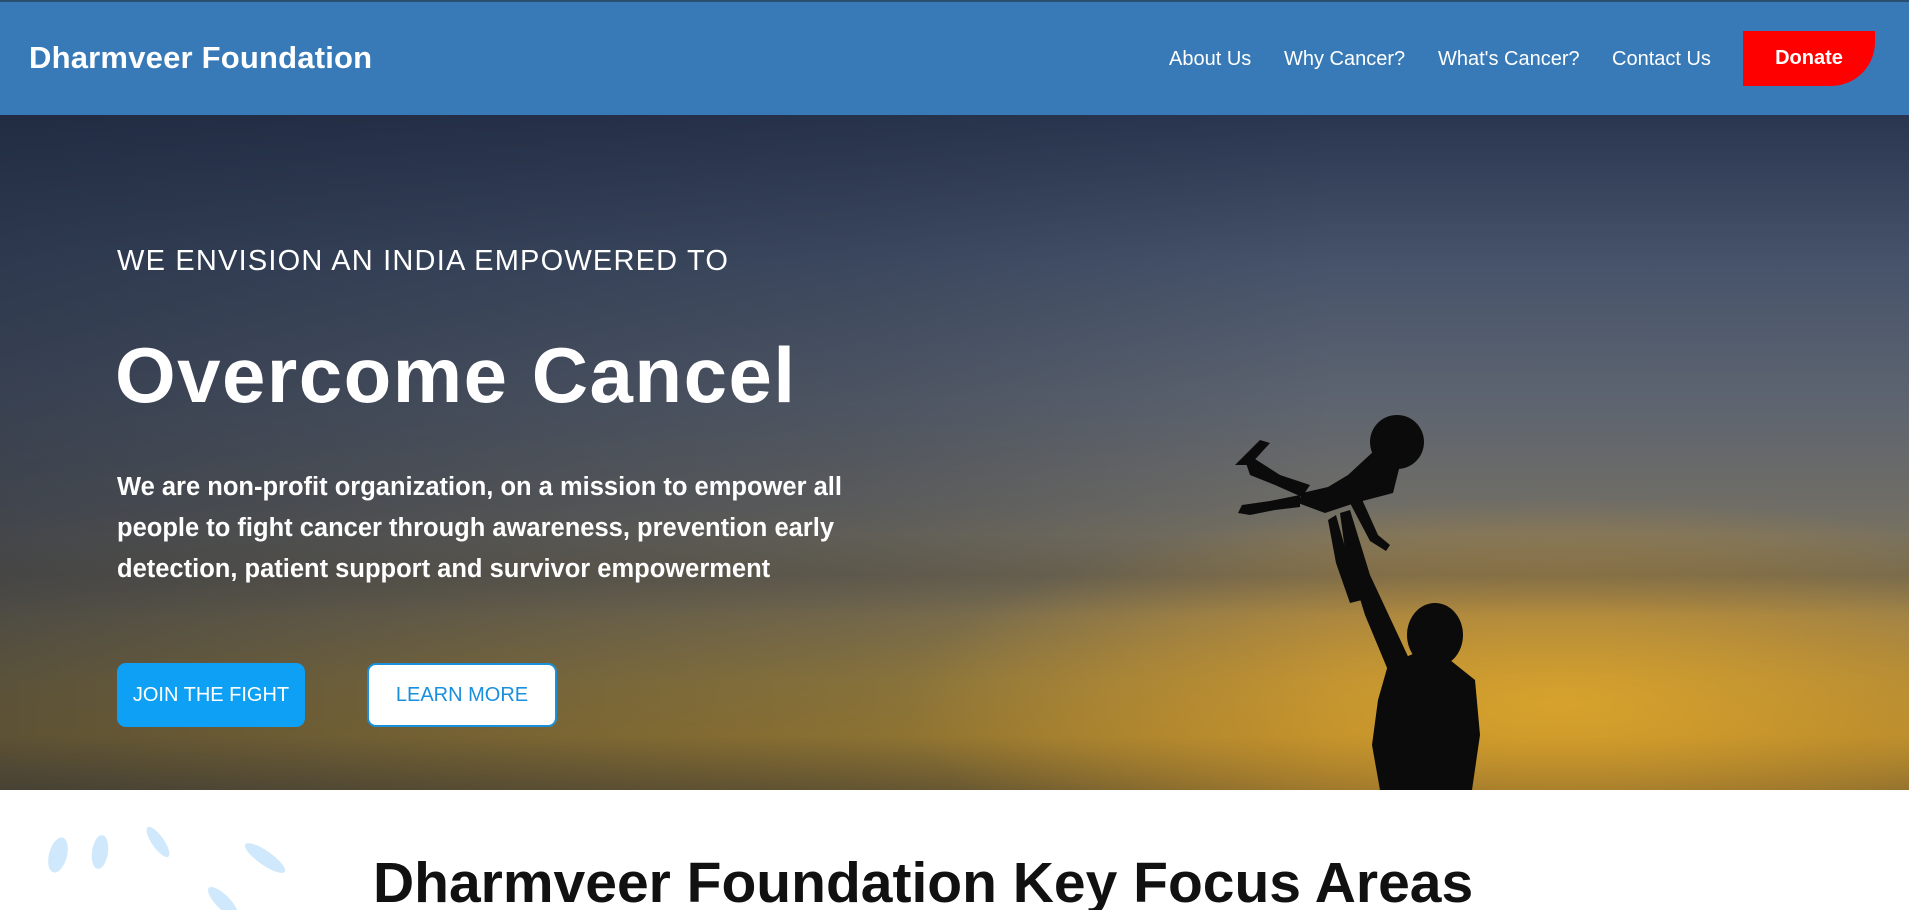  What do you see at coordinates (1210, 59) in the screenshot?
I see `nav-about-us: About Us` at bounding box center [1210, 59].